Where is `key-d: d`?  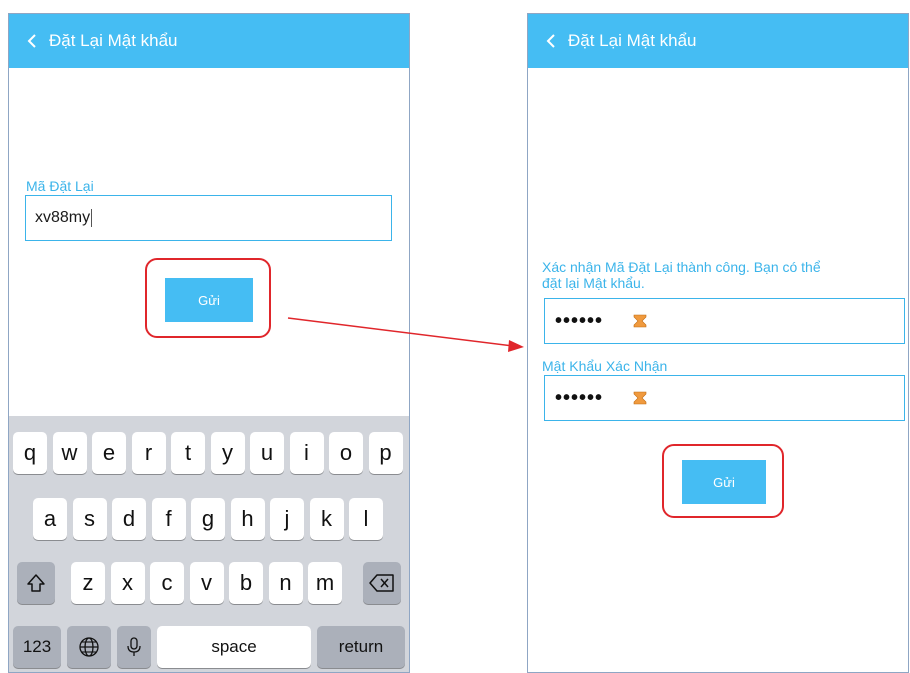 key-d: d is located at coordinates (129, 519).